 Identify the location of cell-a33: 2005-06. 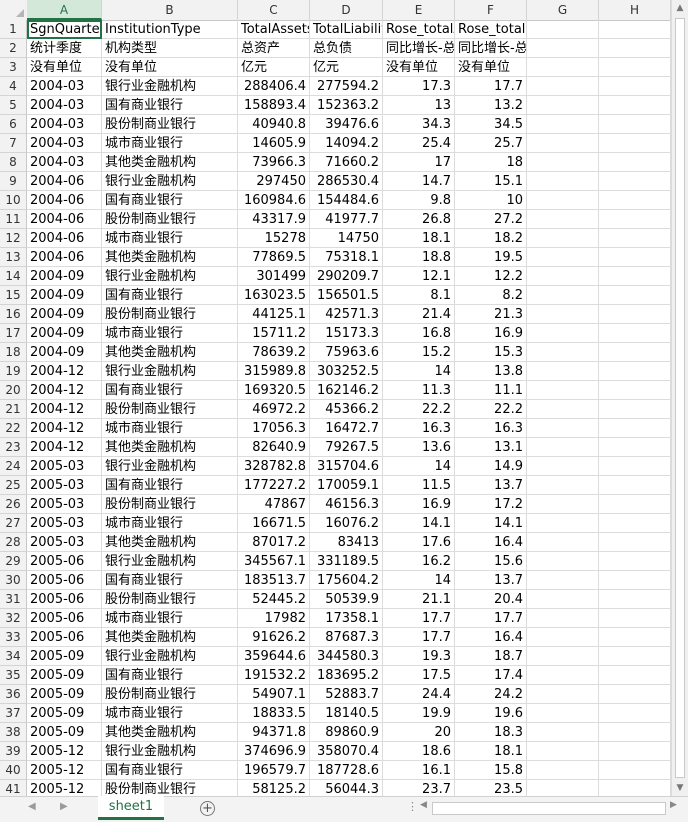
(64, 637).